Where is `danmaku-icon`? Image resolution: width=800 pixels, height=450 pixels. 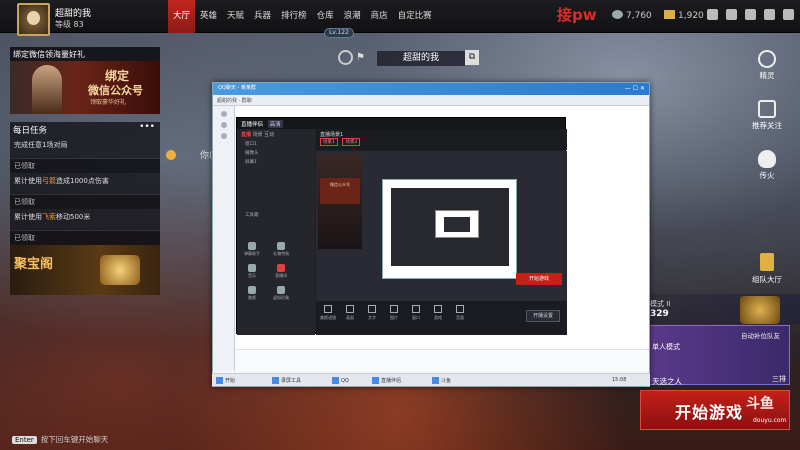
danmaku-icon is located at coordinates (252, 246).